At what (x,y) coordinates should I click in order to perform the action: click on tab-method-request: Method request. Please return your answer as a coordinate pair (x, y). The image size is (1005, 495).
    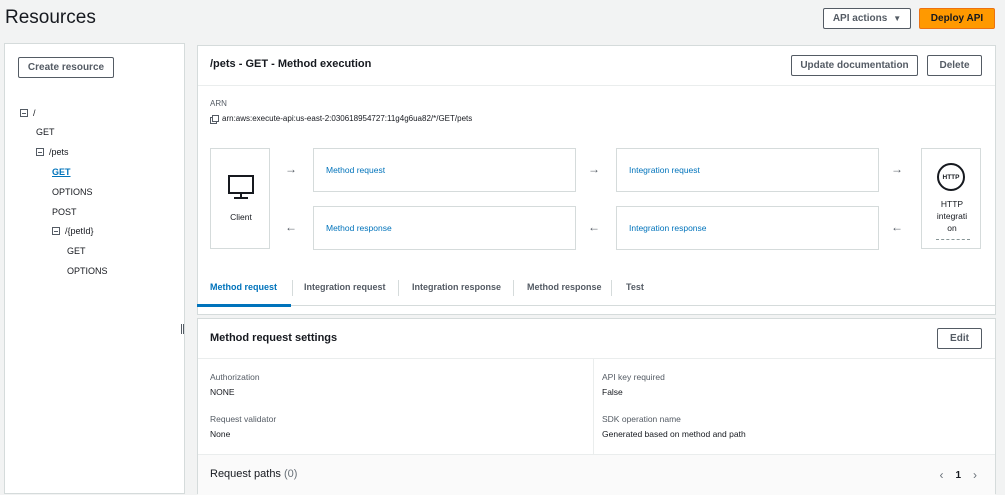
    Looking at the image, I should click on (243, 287).